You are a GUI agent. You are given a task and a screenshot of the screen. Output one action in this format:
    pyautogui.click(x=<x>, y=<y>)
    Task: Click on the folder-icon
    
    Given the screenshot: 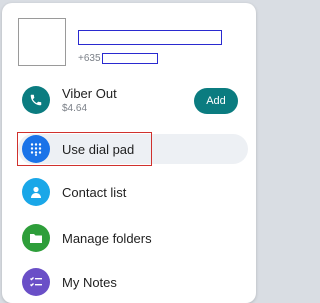 What is the action you would take?
    pyautogui.click(x=36, y=238)
    